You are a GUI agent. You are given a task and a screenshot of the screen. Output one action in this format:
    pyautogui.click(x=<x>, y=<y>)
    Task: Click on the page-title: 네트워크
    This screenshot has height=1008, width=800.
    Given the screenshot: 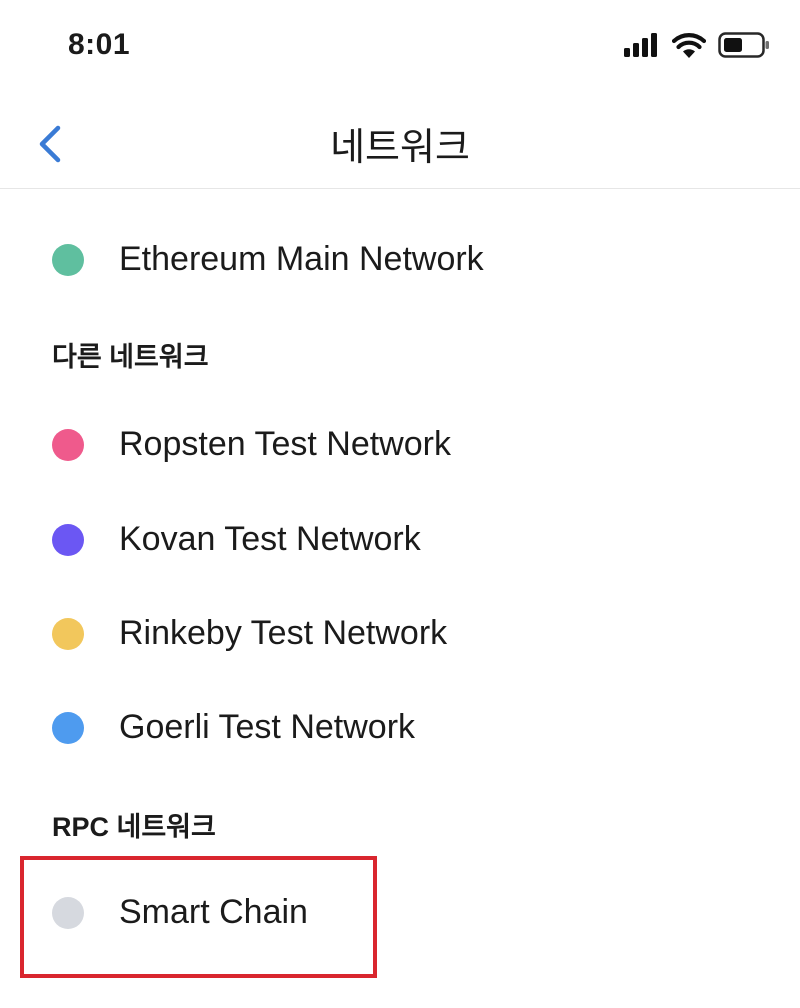 What is the action you would take?
    pyautogui.click(x=400, y=148)
    